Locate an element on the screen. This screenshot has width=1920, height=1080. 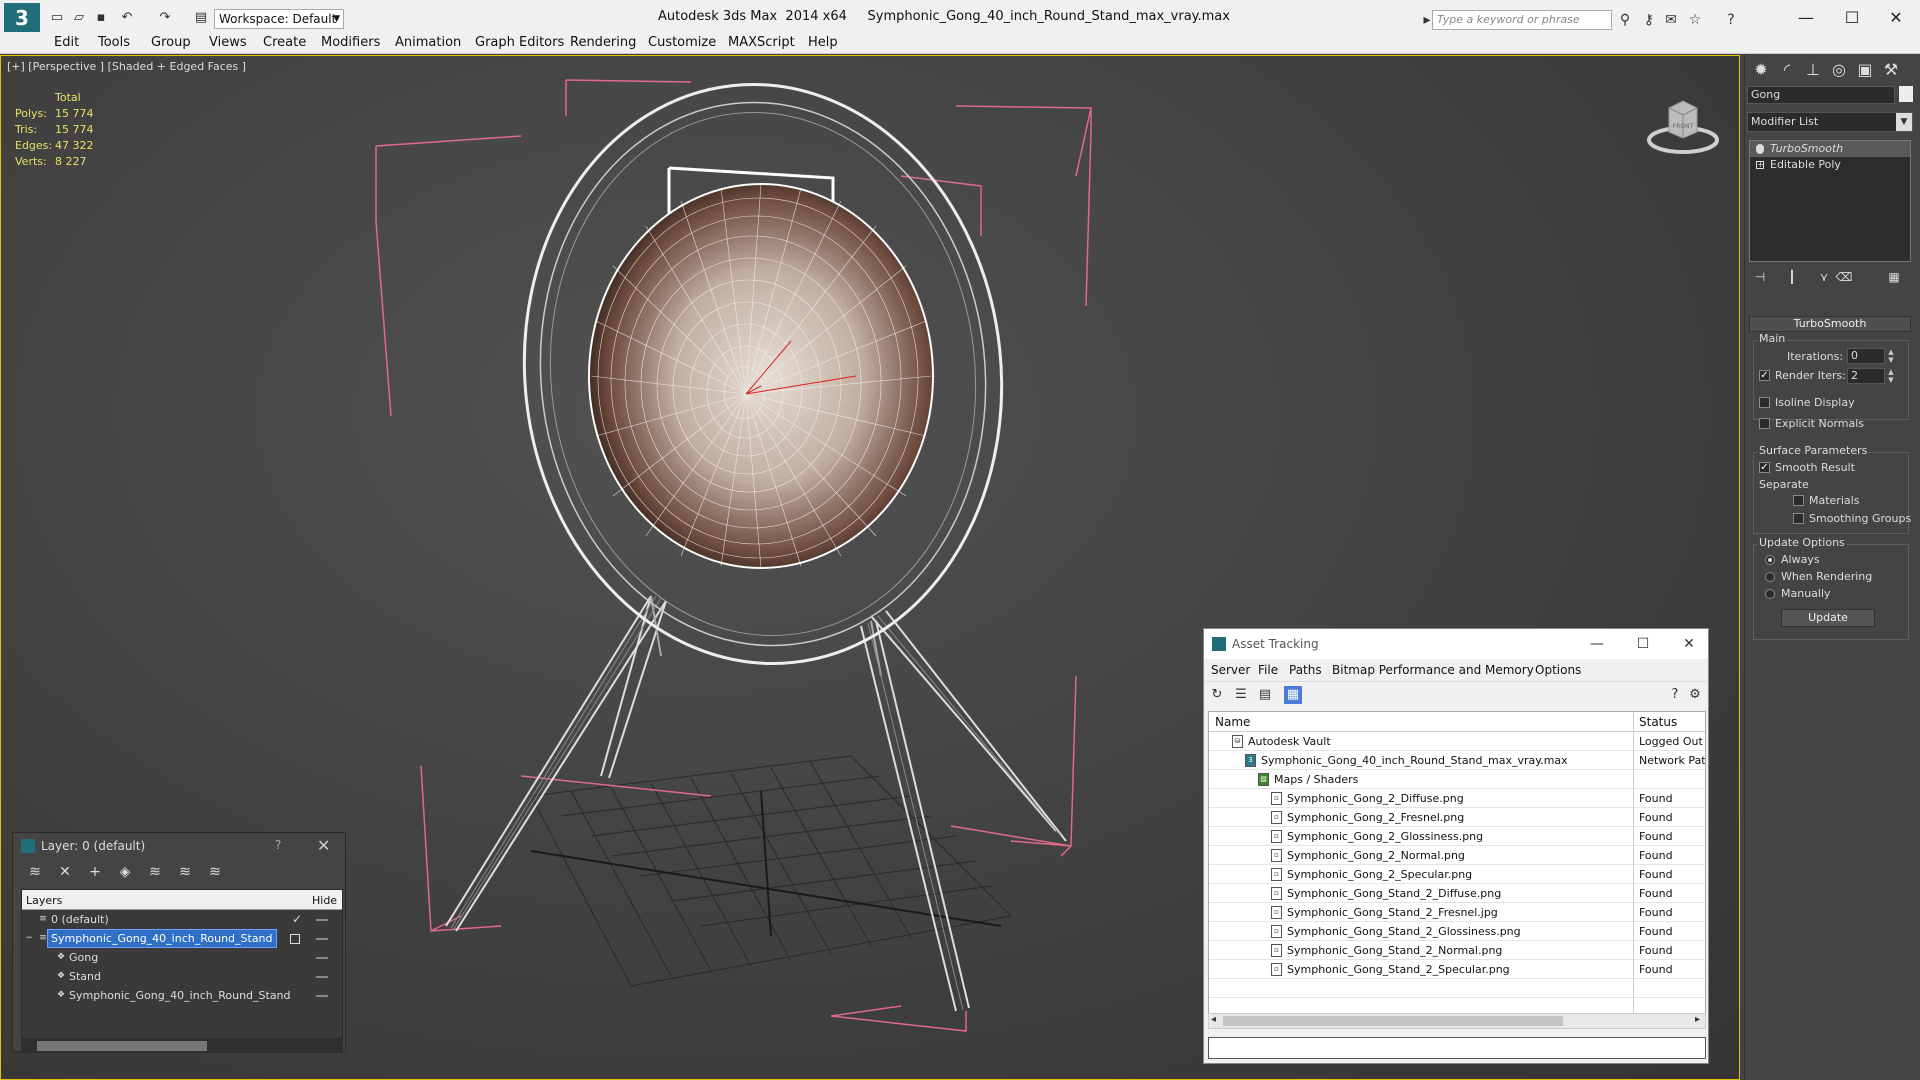
asset-row: ▫ Symphonic_Gong_Stand_2_Normal.png Found is located at coordinates (1457, 950).